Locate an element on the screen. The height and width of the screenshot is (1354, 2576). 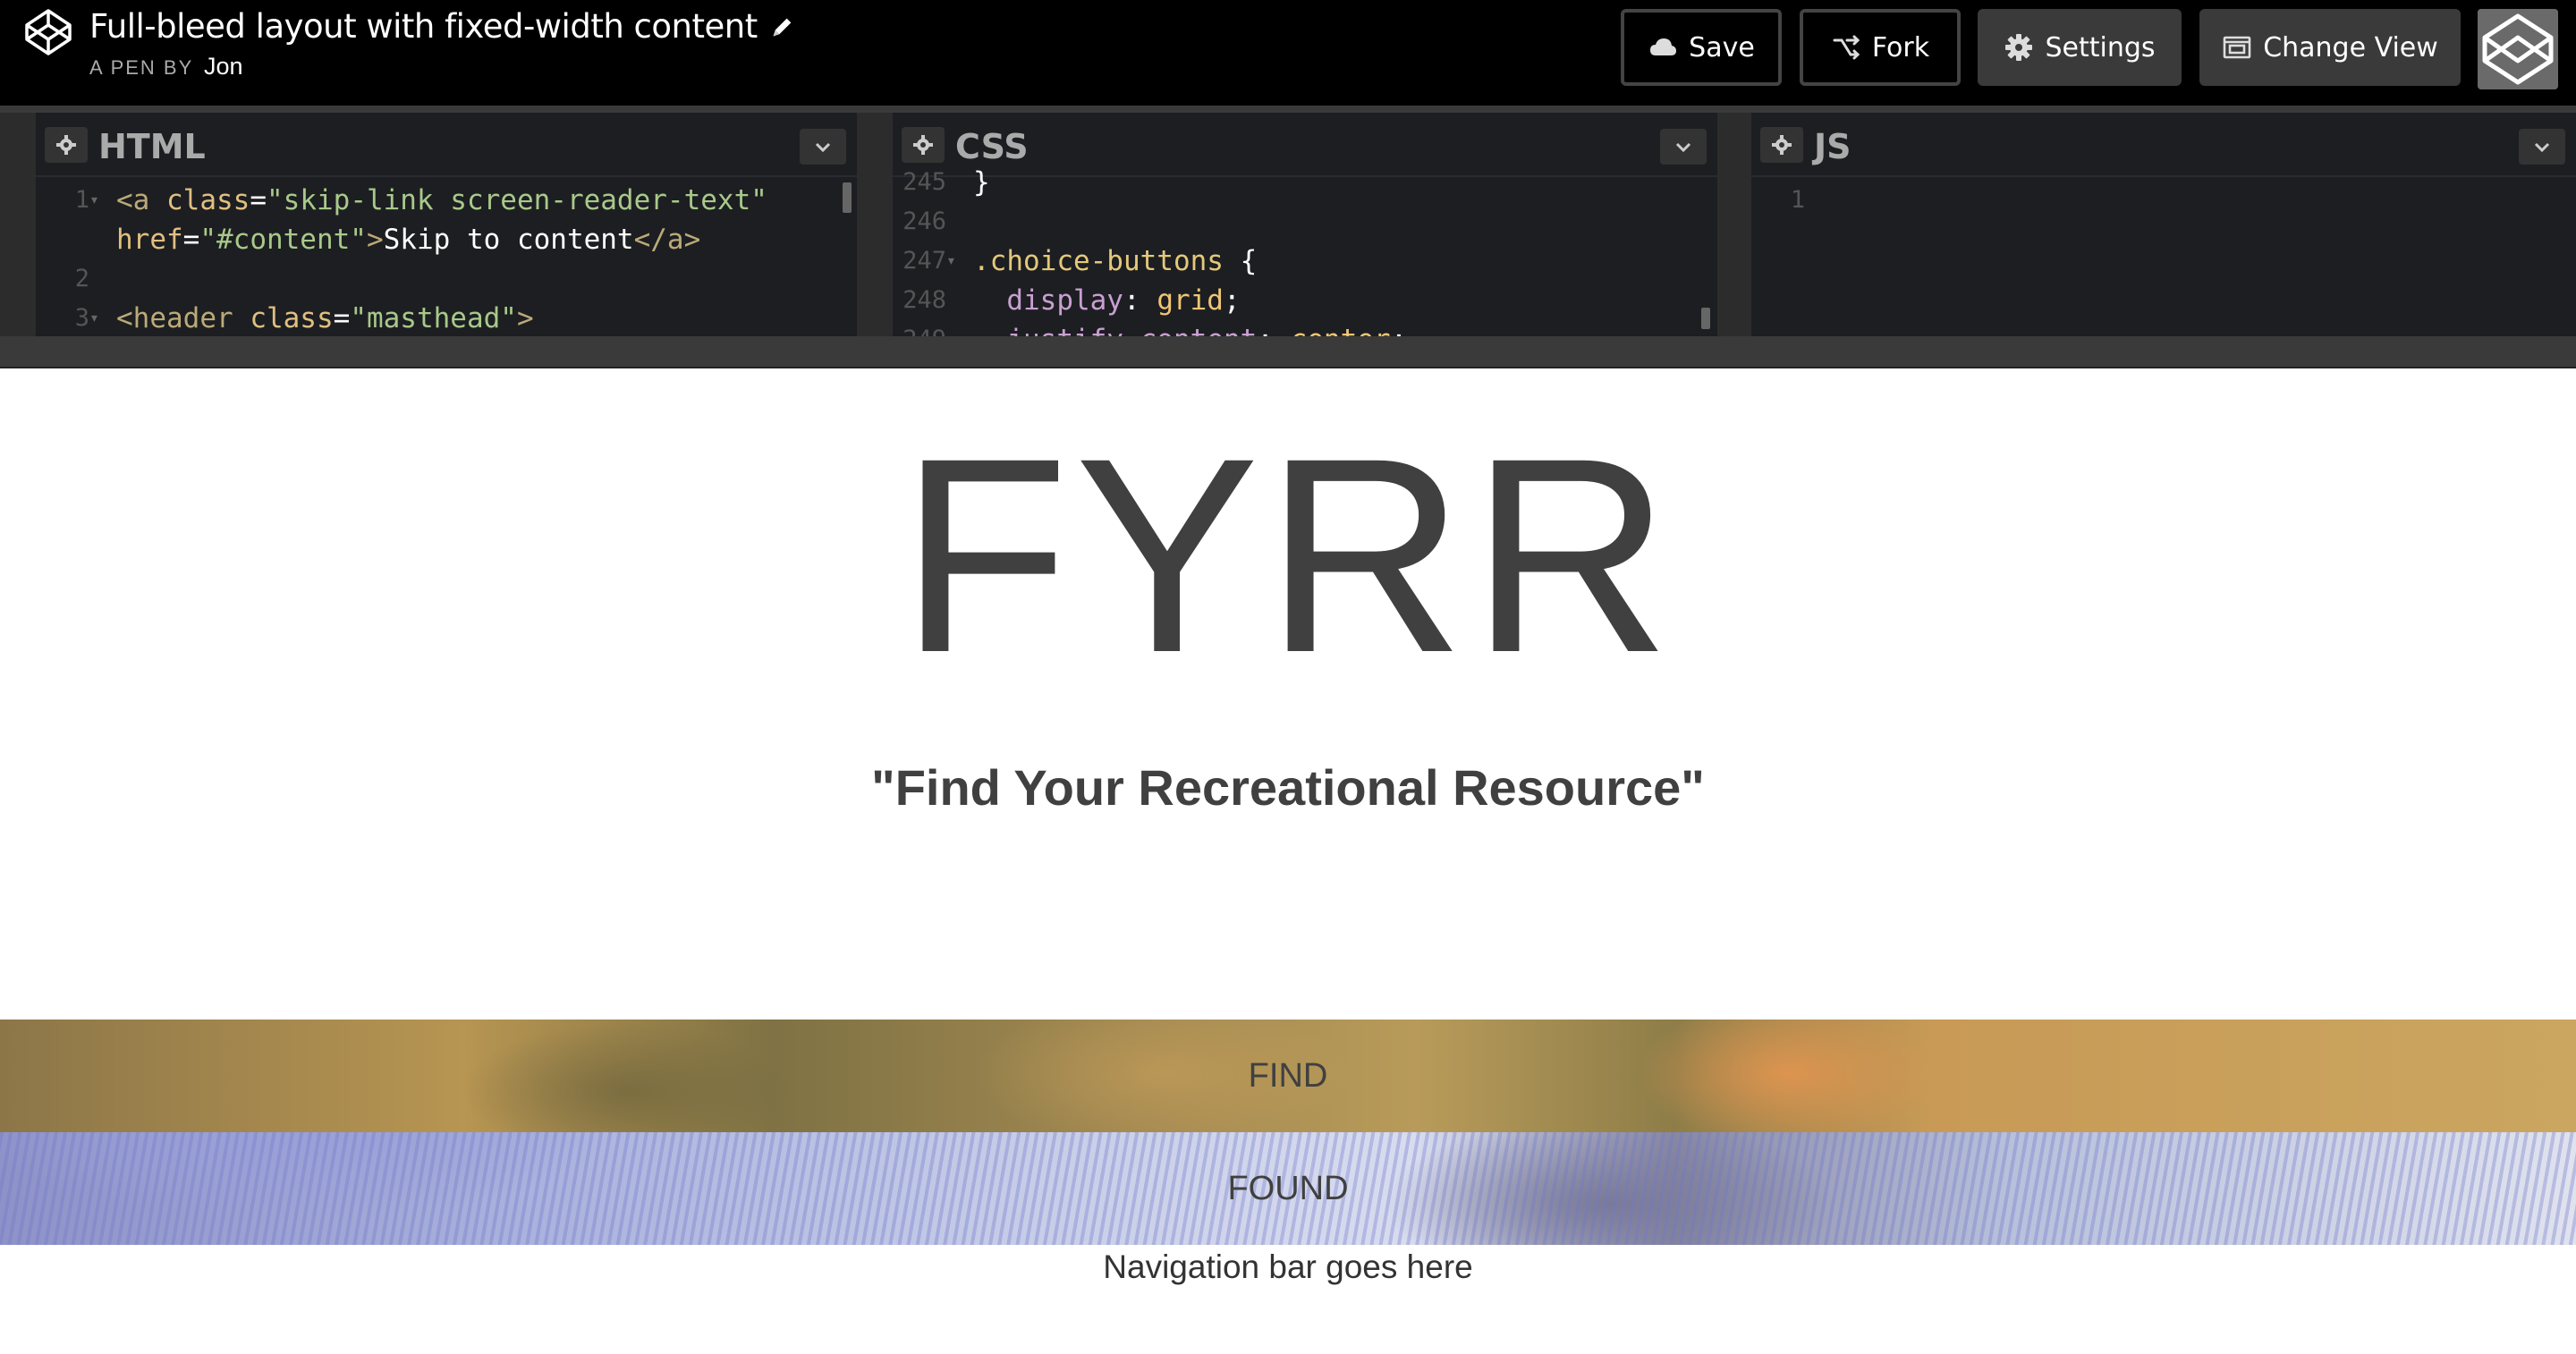
code-token: display is located at coordinates (1048, 300).